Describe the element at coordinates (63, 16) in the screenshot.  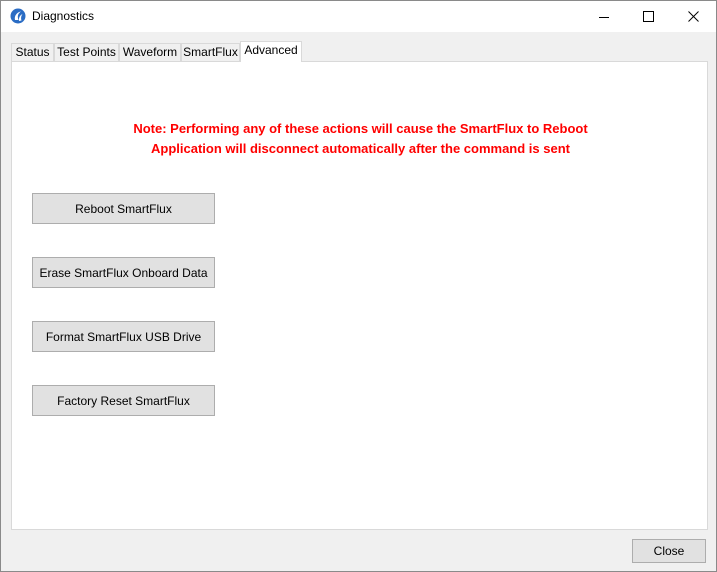
I see `window-title: Diagnostics` at that location.